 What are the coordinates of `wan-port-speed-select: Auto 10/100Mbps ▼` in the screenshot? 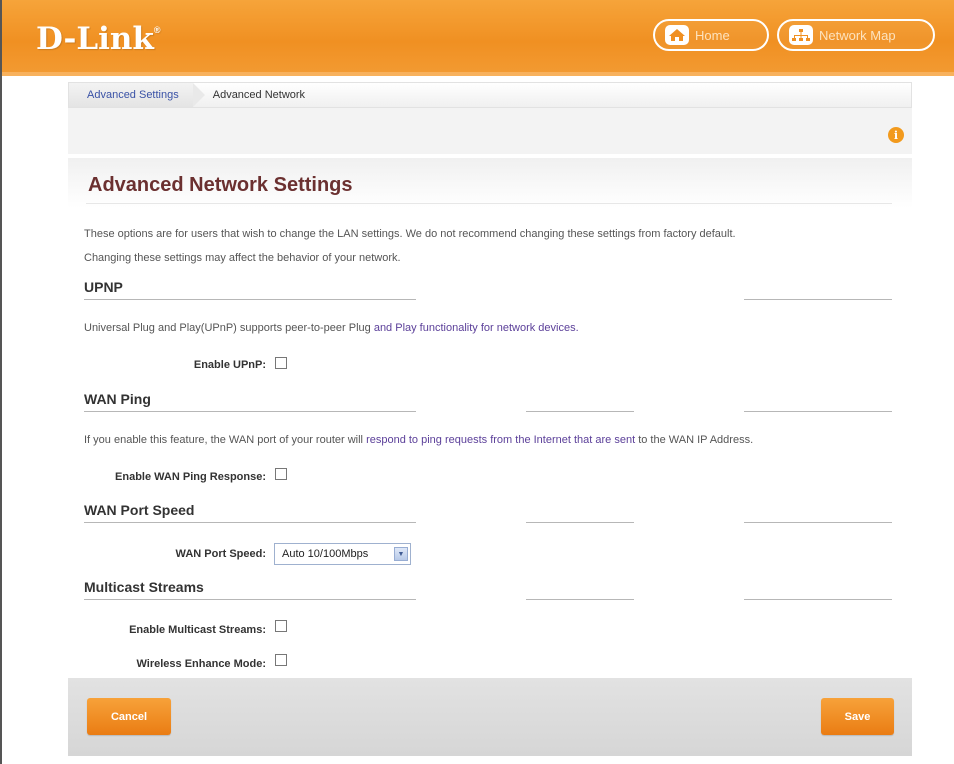 It's located at (342, 554).